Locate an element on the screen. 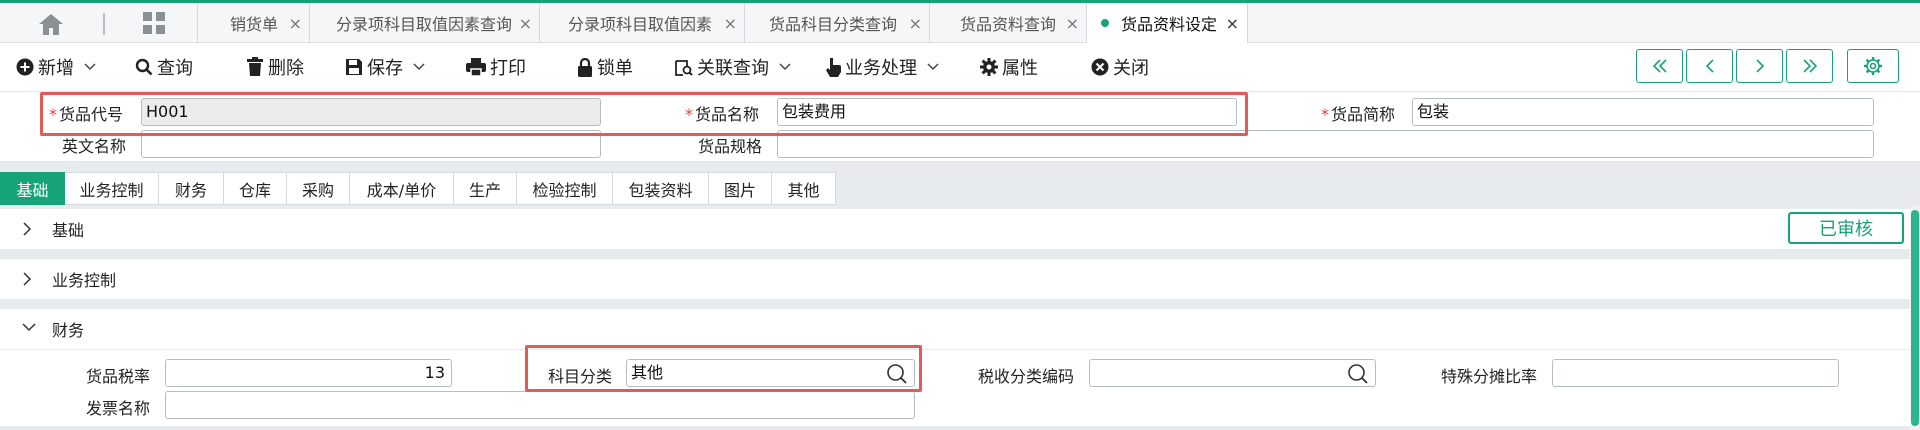  business-process-button: 业务处理 is located at coordinates (884, 67).